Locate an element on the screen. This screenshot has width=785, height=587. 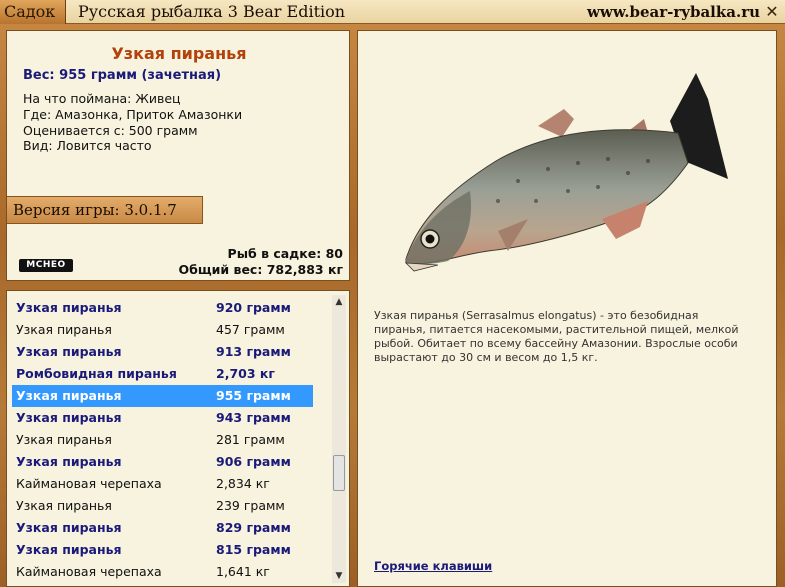
total-weight: Общий вес: 782,883 кг is located at coordinates (261, 269).